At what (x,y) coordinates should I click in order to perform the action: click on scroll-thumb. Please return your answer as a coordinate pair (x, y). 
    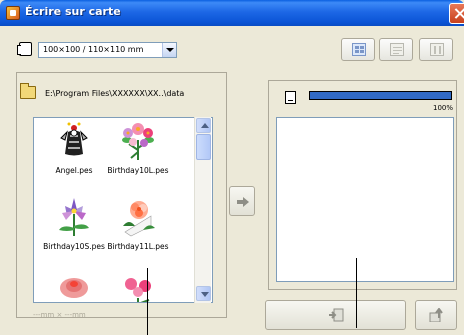
    Looking at the image, I should click on (203, 147).